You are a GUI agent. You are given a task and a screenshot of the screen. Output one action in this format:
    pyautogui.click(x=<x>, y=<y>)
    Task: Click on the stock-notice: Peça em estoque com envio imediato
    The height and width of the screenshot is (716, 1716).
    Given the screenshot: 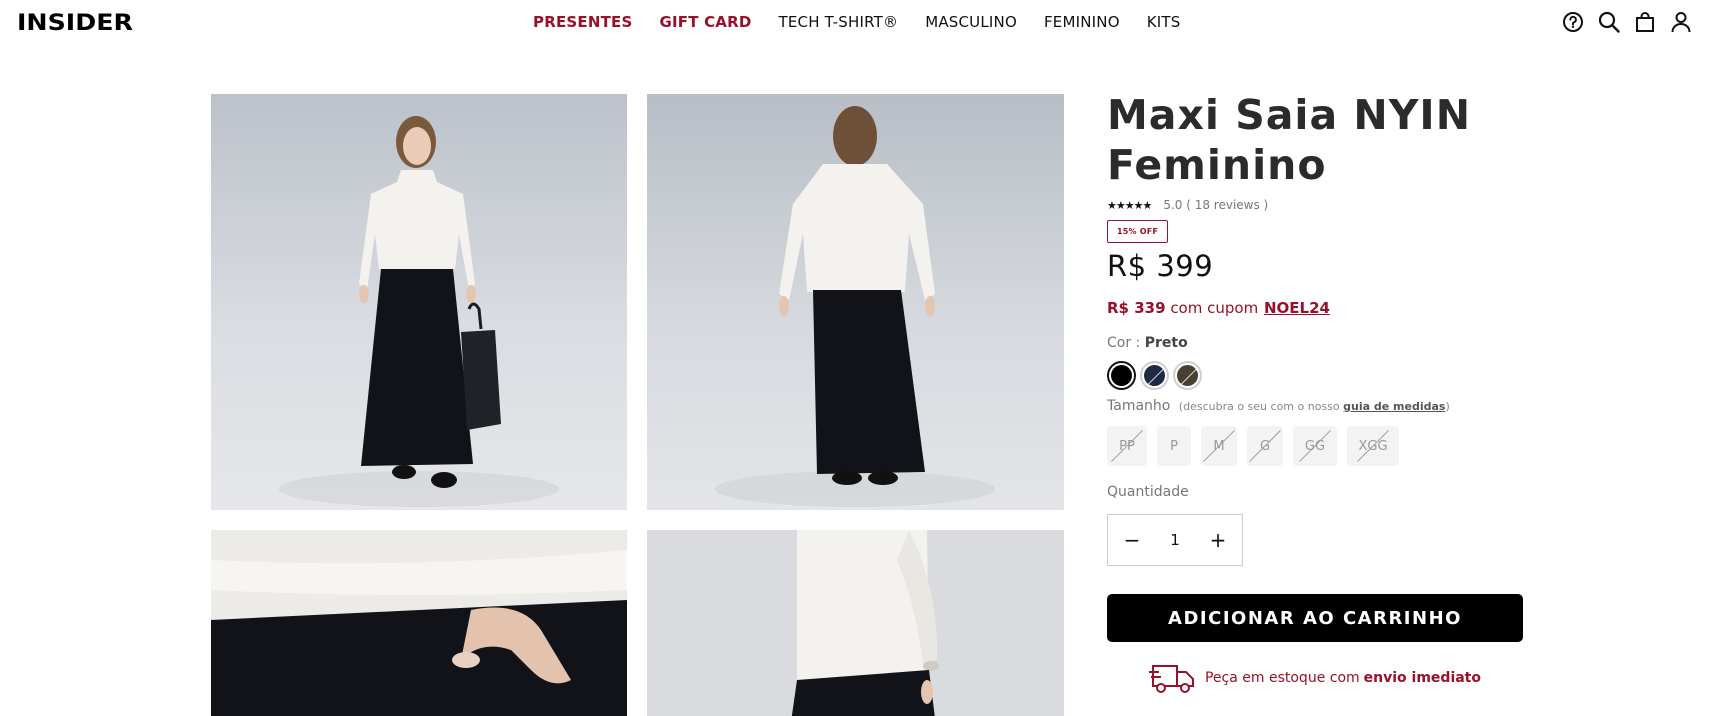 What is the action you would take?
    pyautogui.click(x=1315, y=678)
    